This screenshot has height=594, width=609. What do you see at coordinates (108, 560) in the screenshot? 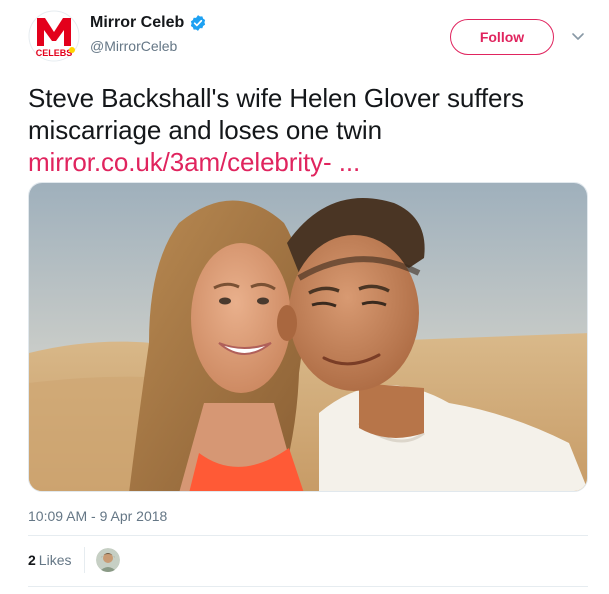
I see `liker-avatar` at bounding box center [108, 560].